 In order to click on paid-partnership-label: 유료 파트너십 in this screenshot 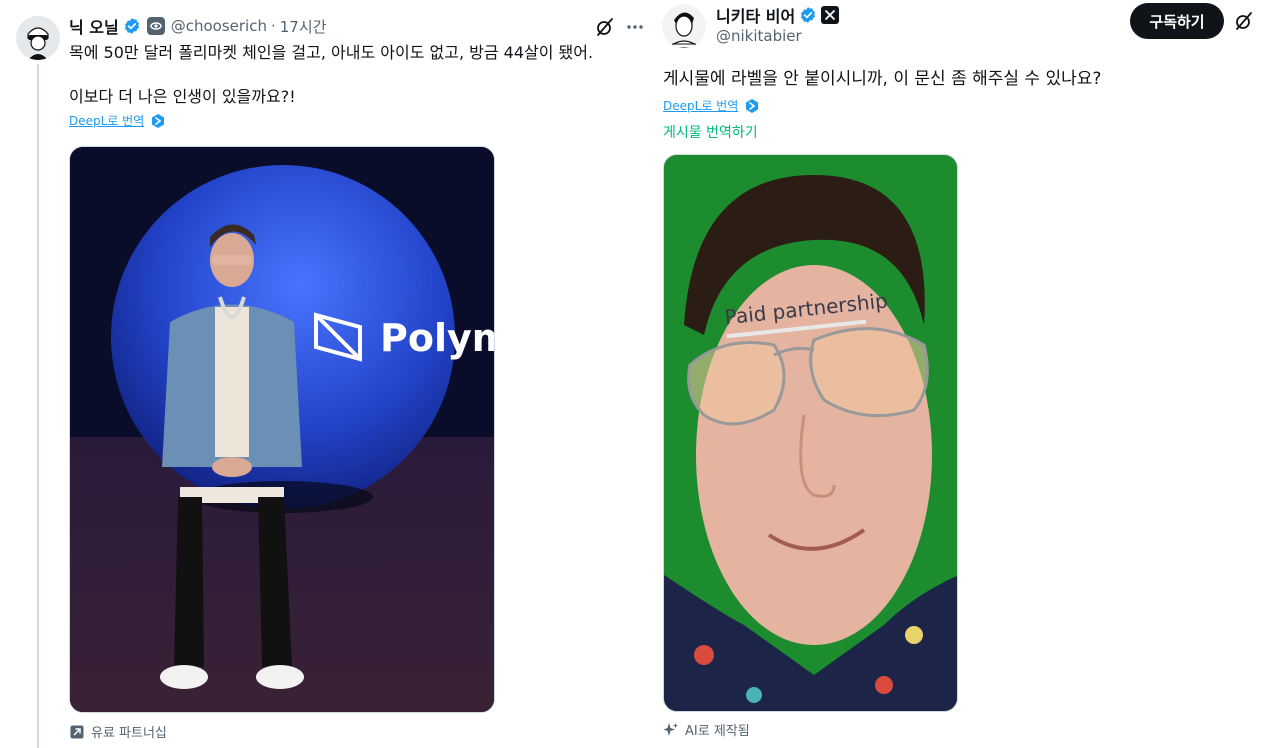, I will do `click(118, 731)`.